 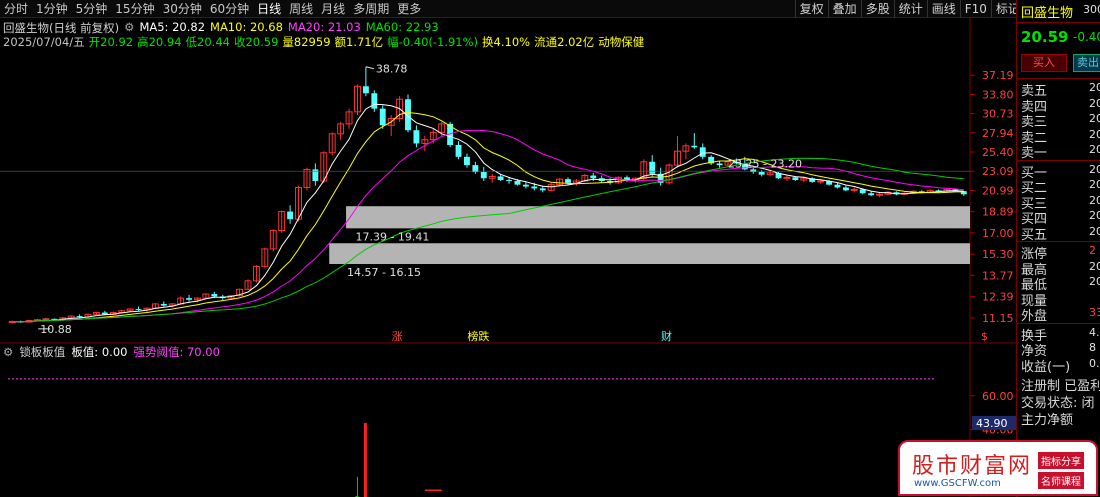 I want to click on price-tick-label: 18.89, so click(x=998, y=212).